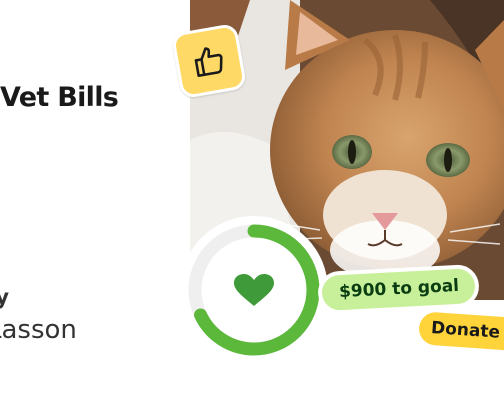  What do you see at coordinates (5, 297) in the screenshot?
I see `organized-by-label: Organized by` at bounding box center [5, 297].